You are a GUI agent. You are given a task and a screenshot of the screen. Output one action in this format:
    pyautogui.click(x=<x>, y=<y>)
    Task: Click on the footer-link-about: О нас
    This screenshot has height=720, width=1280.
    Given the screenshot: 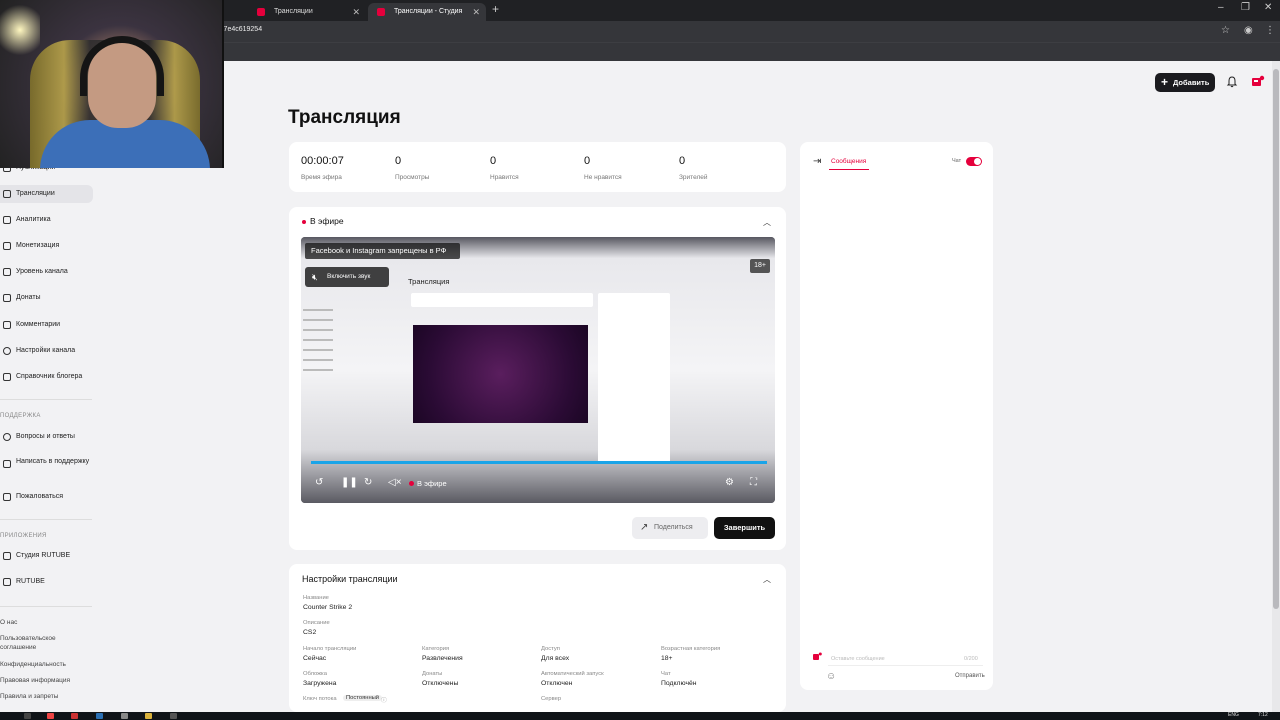 What is the action you would take?
    pyautogui.click(x=8, y=622)
    